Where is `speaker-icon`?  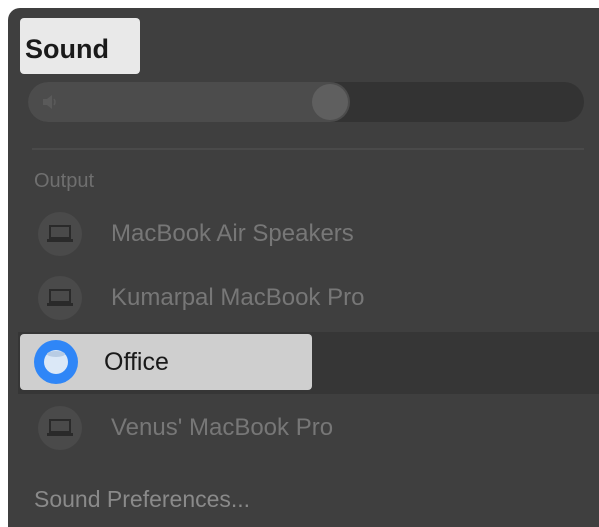
speaker-icon is located at coordinates (49, 102).